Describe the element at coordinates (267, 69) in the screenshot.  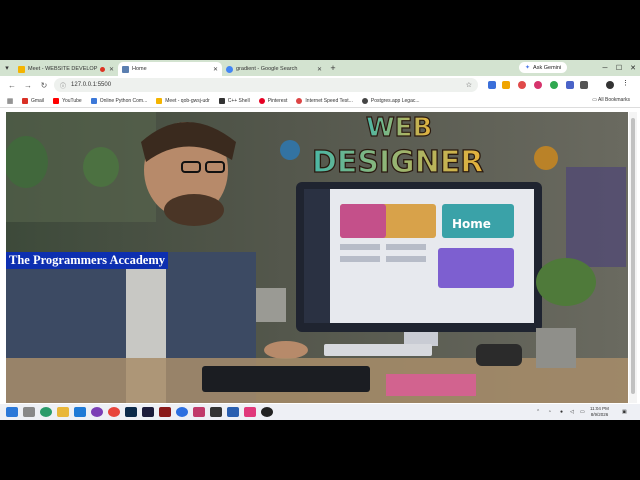
I see `tab-label: gradient - Google Search` at that location.